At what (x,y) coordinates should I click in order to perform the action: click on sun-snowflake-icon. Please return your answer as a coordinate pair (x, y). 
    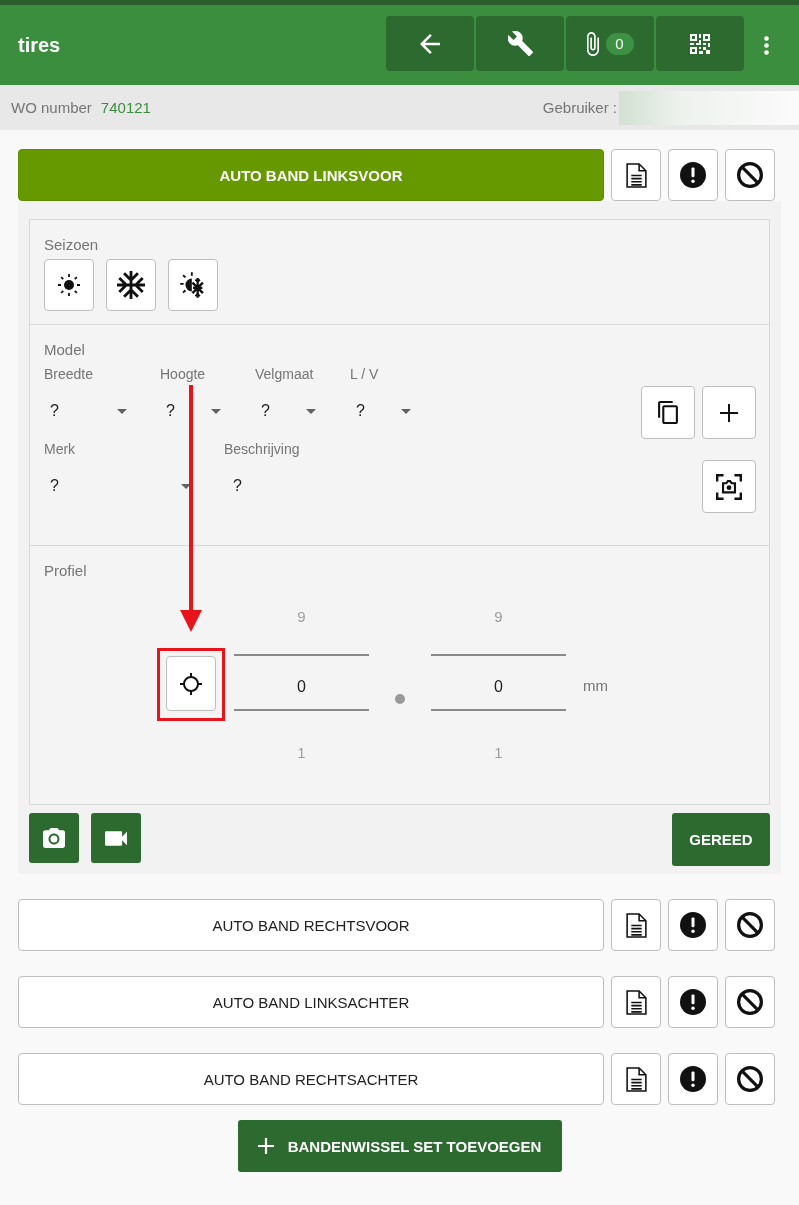
    Looking at the image, I should click on (193, 285).